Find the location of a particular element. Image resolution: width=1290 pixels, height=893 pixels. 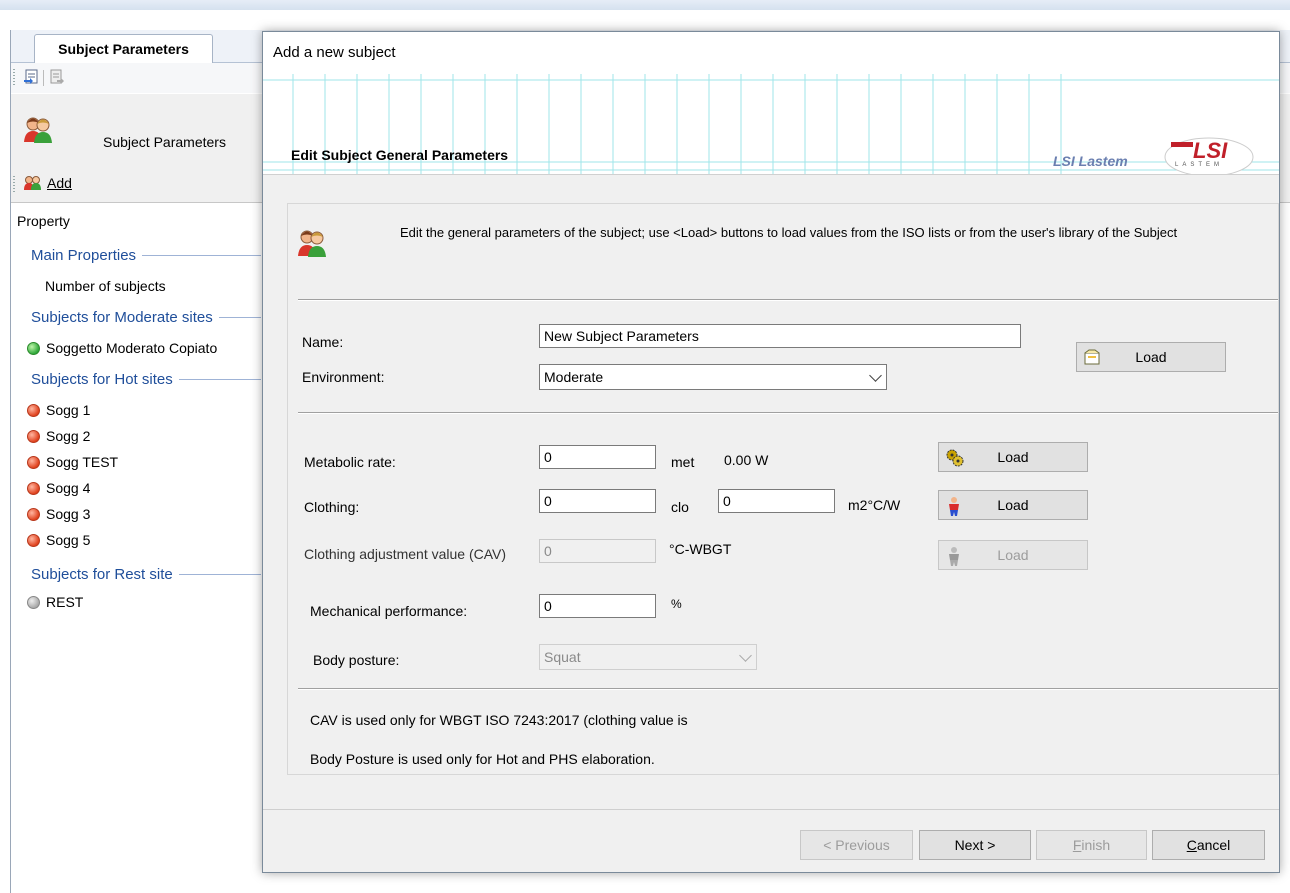

subject-hot-item: Sogg TEST is located at coordinates (72, 462).